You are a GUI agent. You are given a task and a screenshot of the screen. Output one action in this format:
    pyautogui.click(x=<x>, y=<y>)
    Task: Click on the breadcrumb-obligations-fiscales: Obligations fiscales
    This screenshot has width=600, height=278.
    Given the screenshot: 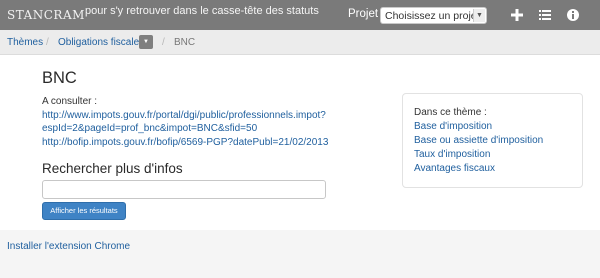 What is the action you would take?
    pyautogui.click(x=101, y=42)
    